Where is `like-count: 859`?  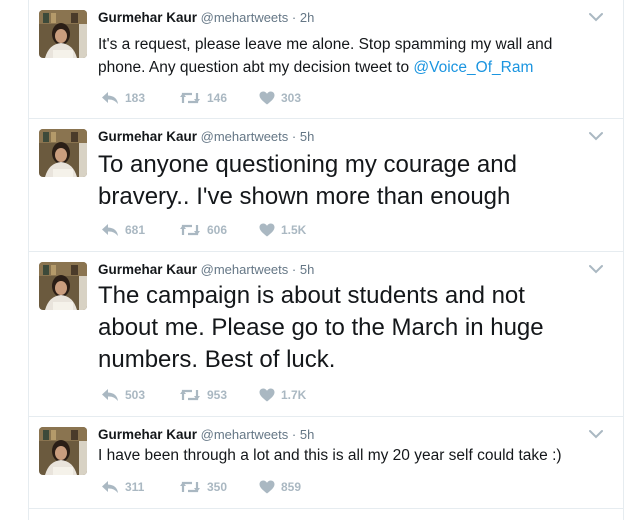
like-count: 859 is located at coordinates (291, 487).